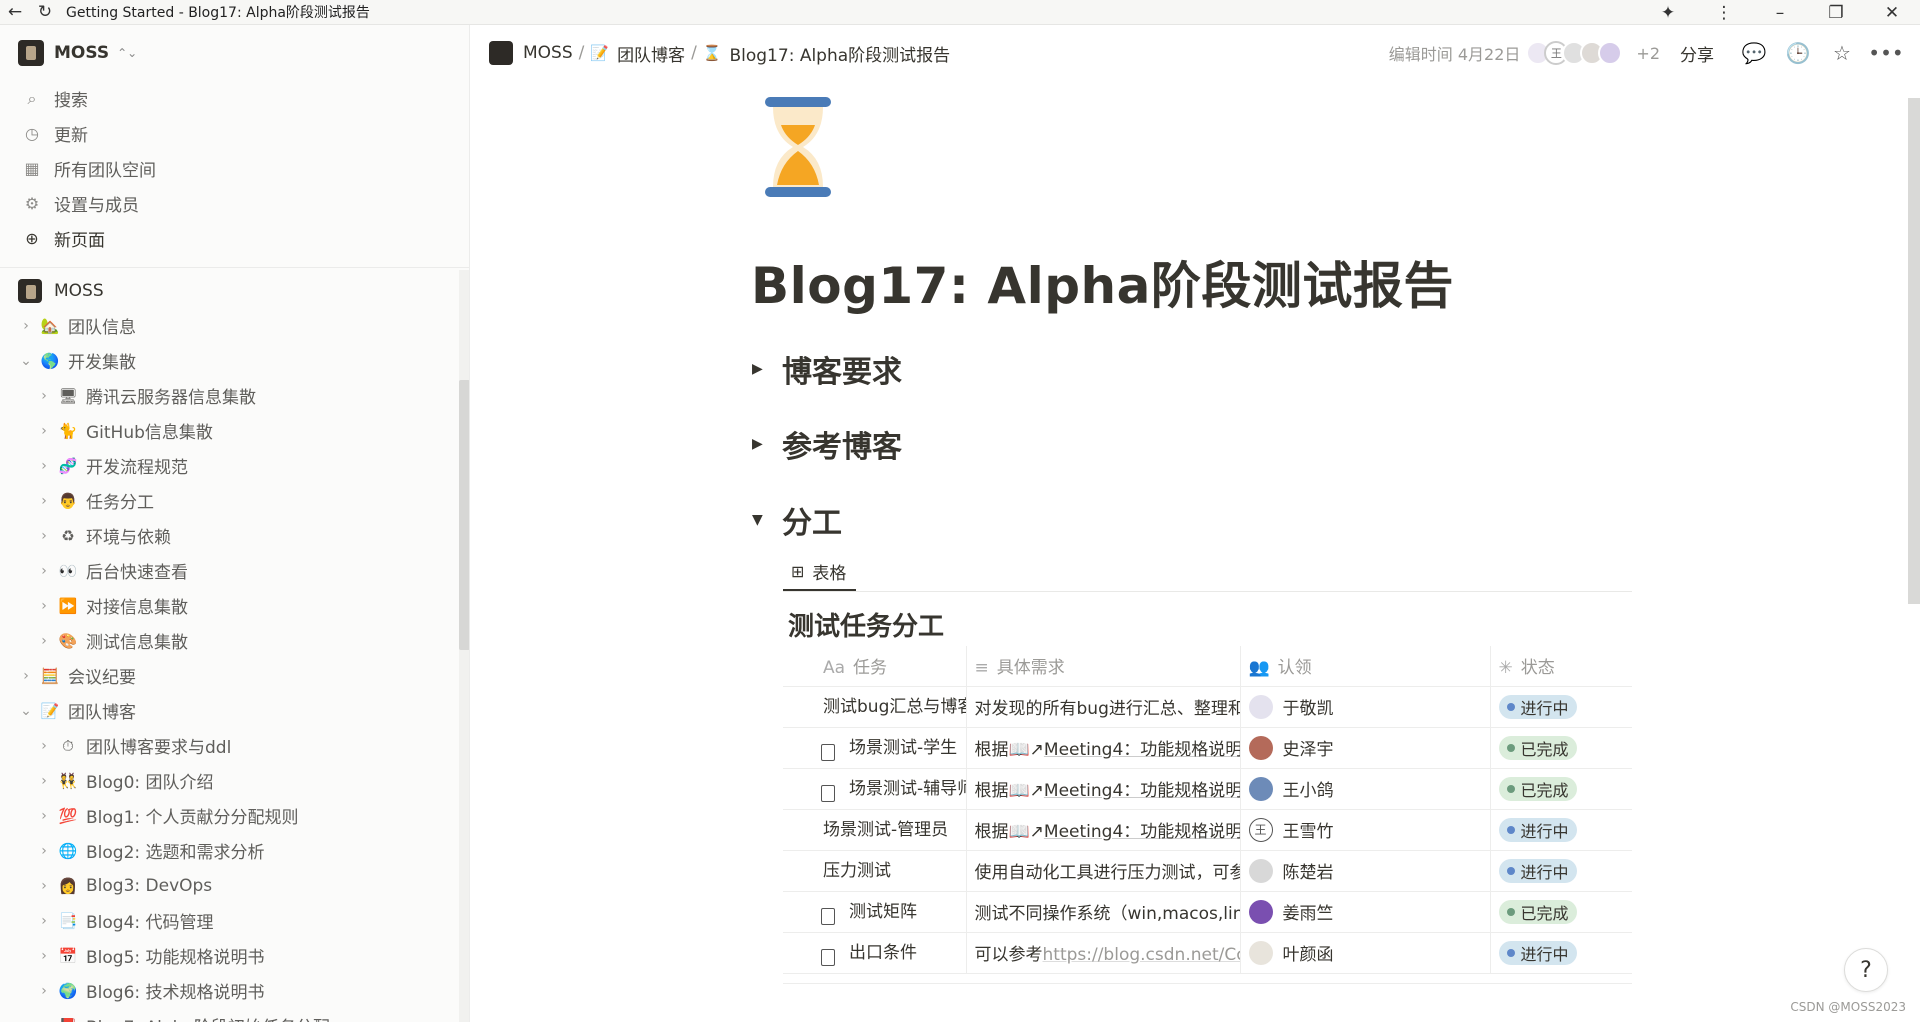  What do you see at coordinates (234, 238) in the screenshot?
I see `sidebar-nav-item: ⊕ 新页面` at bounding box center [234, 238].